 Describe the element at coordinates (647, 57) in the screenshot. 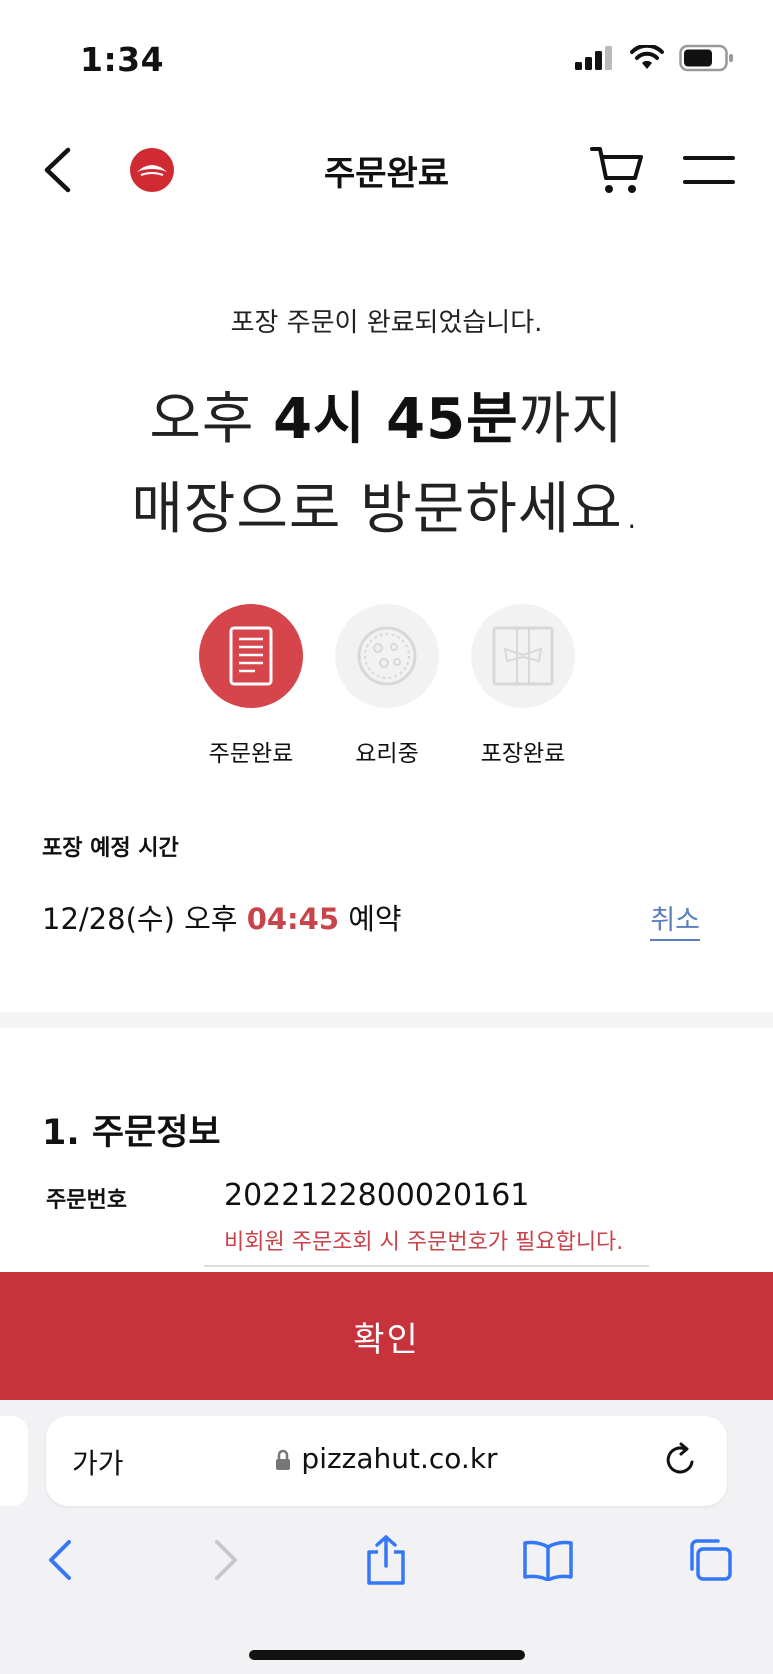

I see `wifi-icon` at that location.